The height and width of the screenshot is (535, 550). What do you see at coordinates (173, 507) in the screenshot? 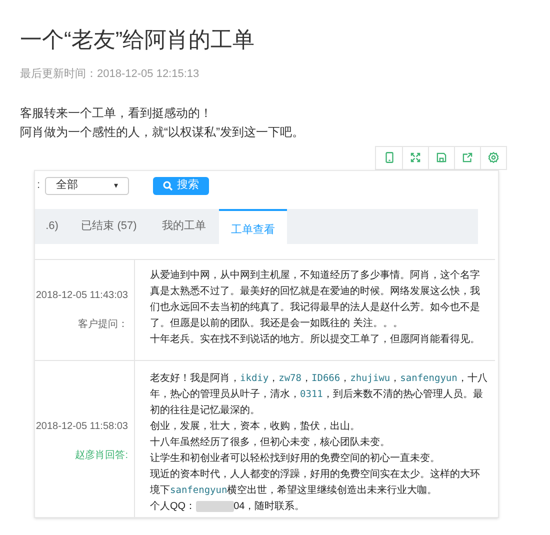
I see `reply-text: 个人QQ：` at bounding box center [173, 507].